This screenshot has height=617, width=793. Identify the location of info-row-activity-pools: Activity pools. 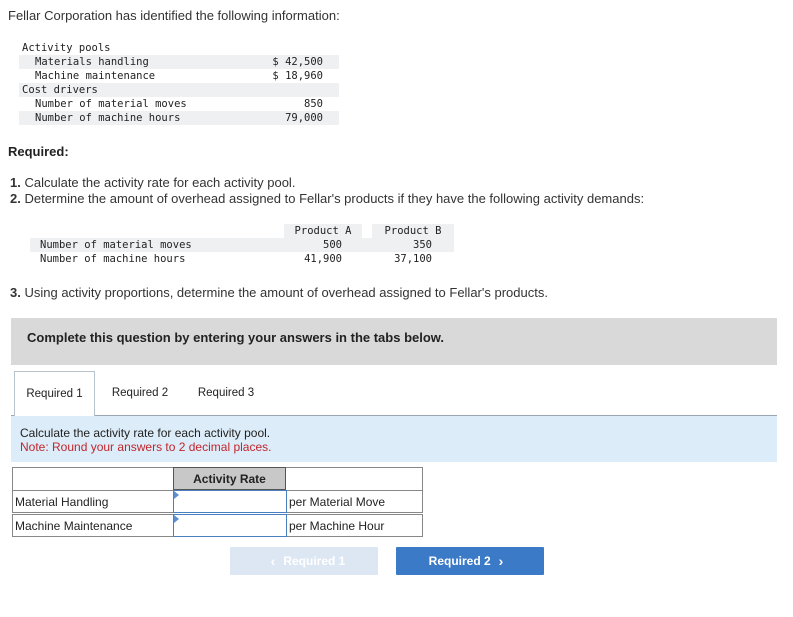
(179, 48).